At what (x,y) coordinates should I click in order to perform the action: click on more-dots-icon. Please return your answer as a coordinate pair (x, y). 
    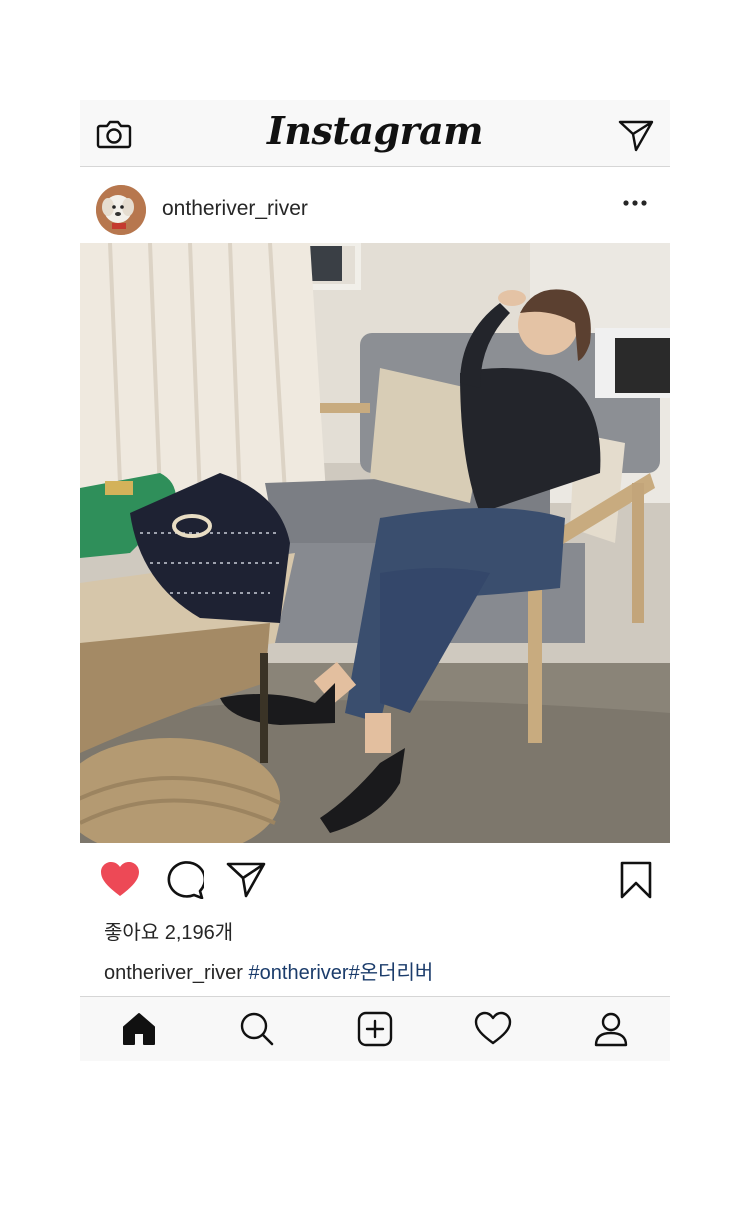
    Looking at the image, I should click on (635, 203).